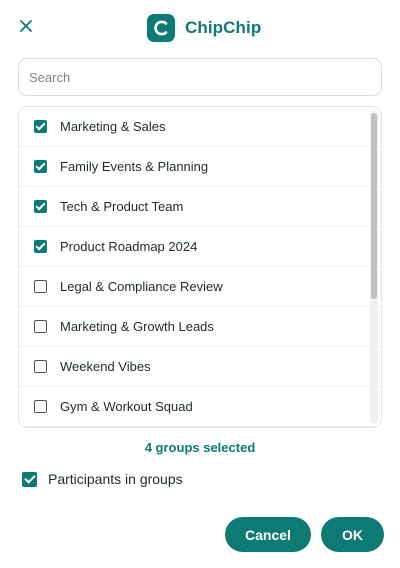  Describe the element at coordinates (200, 367) in the screenshot. I see `group-row: Weekend Vibes` at that location.